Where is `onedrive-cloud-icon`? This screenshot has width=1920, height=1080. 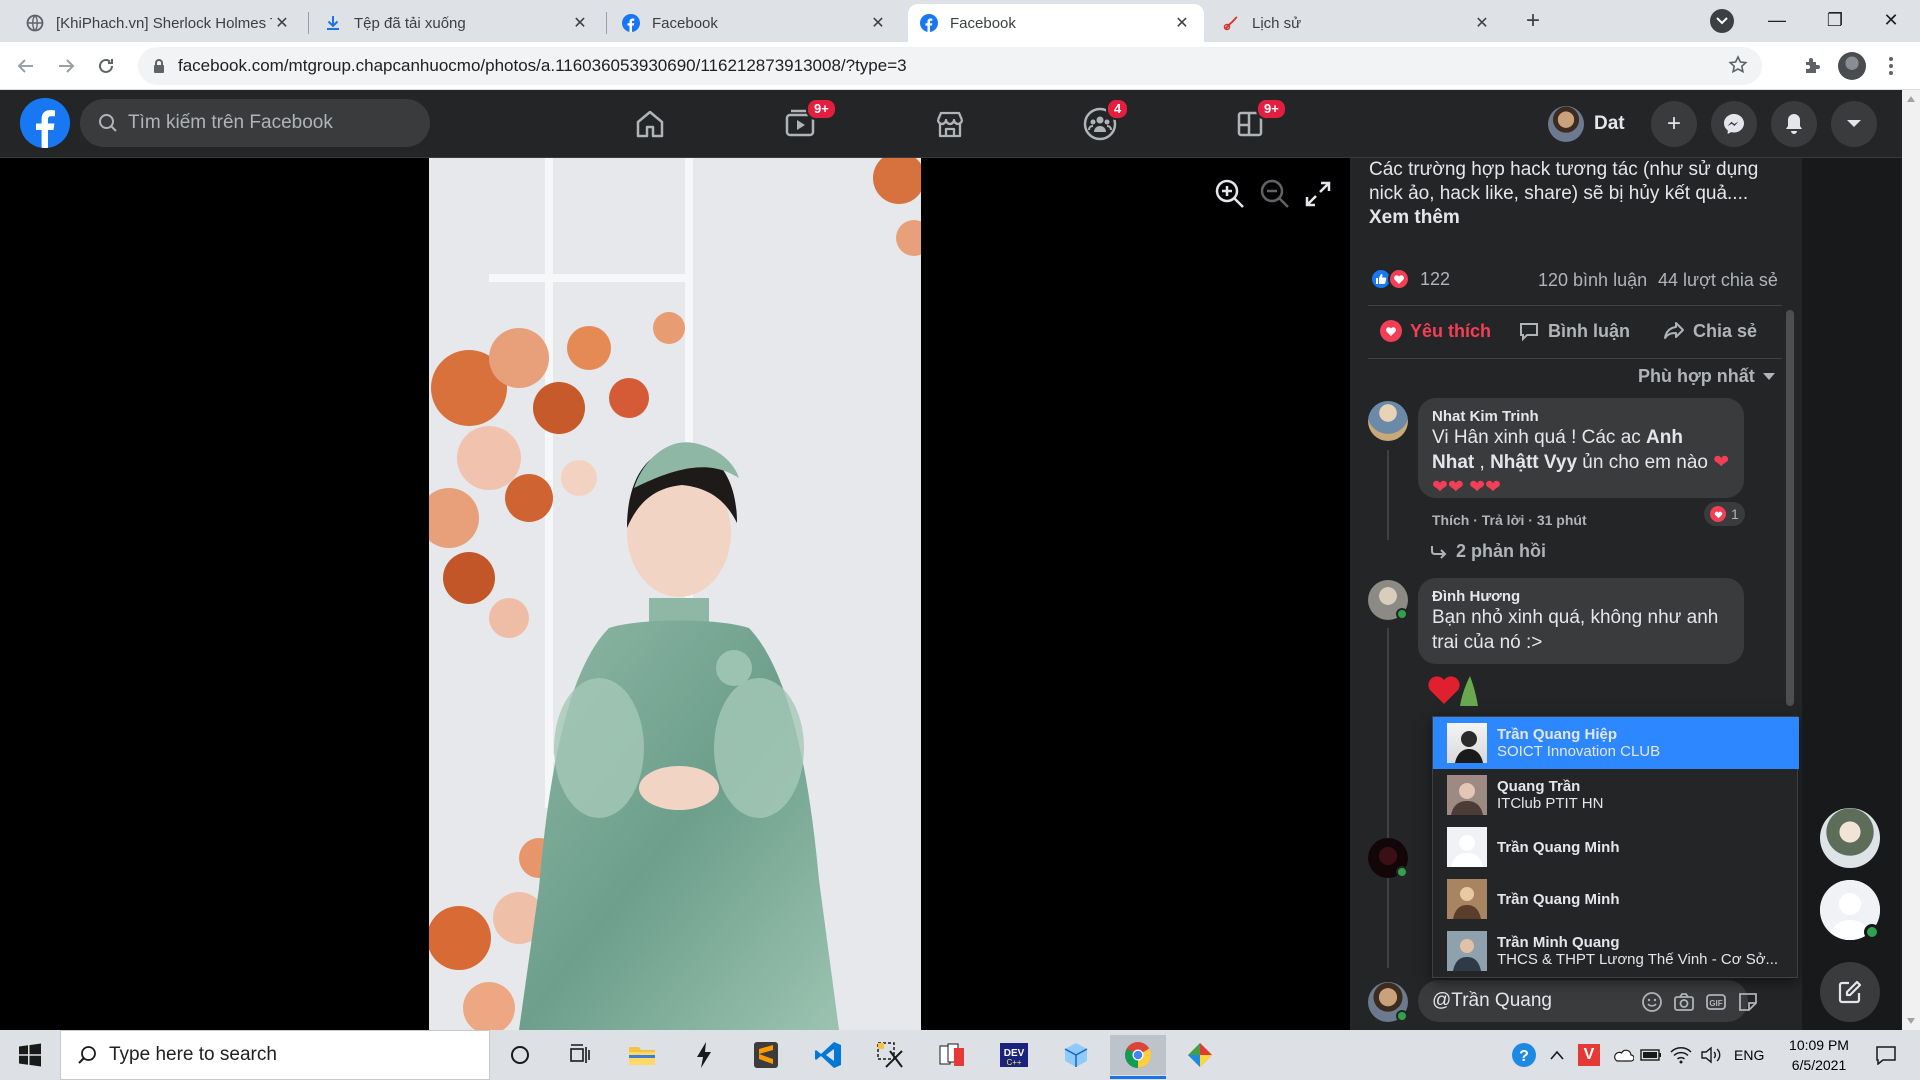 onedrive-cloud-icon is located at coordinates (1623, 1055).